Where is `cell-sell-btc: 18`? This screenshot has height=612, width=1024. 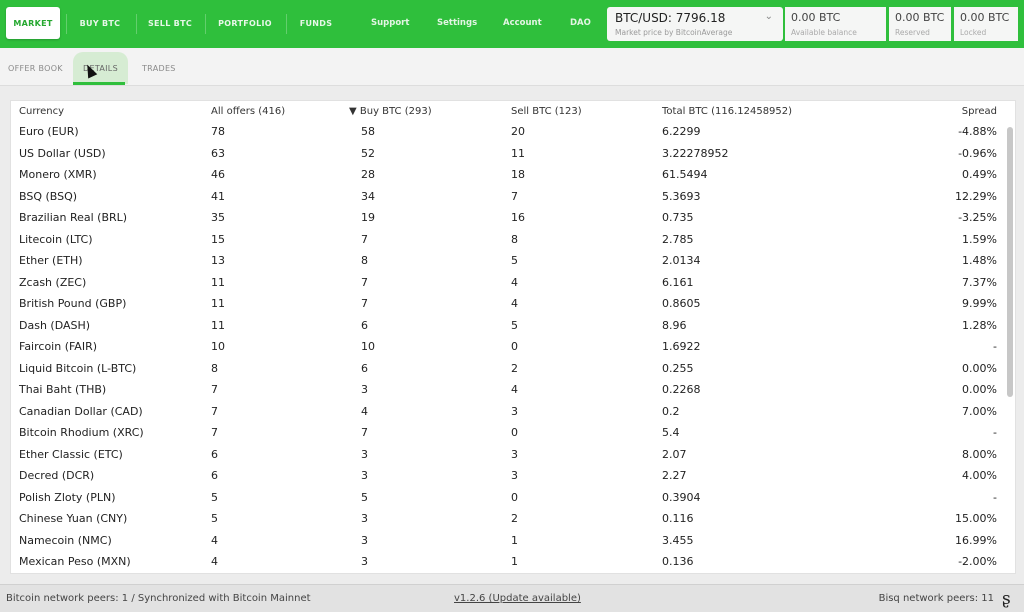
cell-sell-btc: 18 is located at coordinates (518, 174).